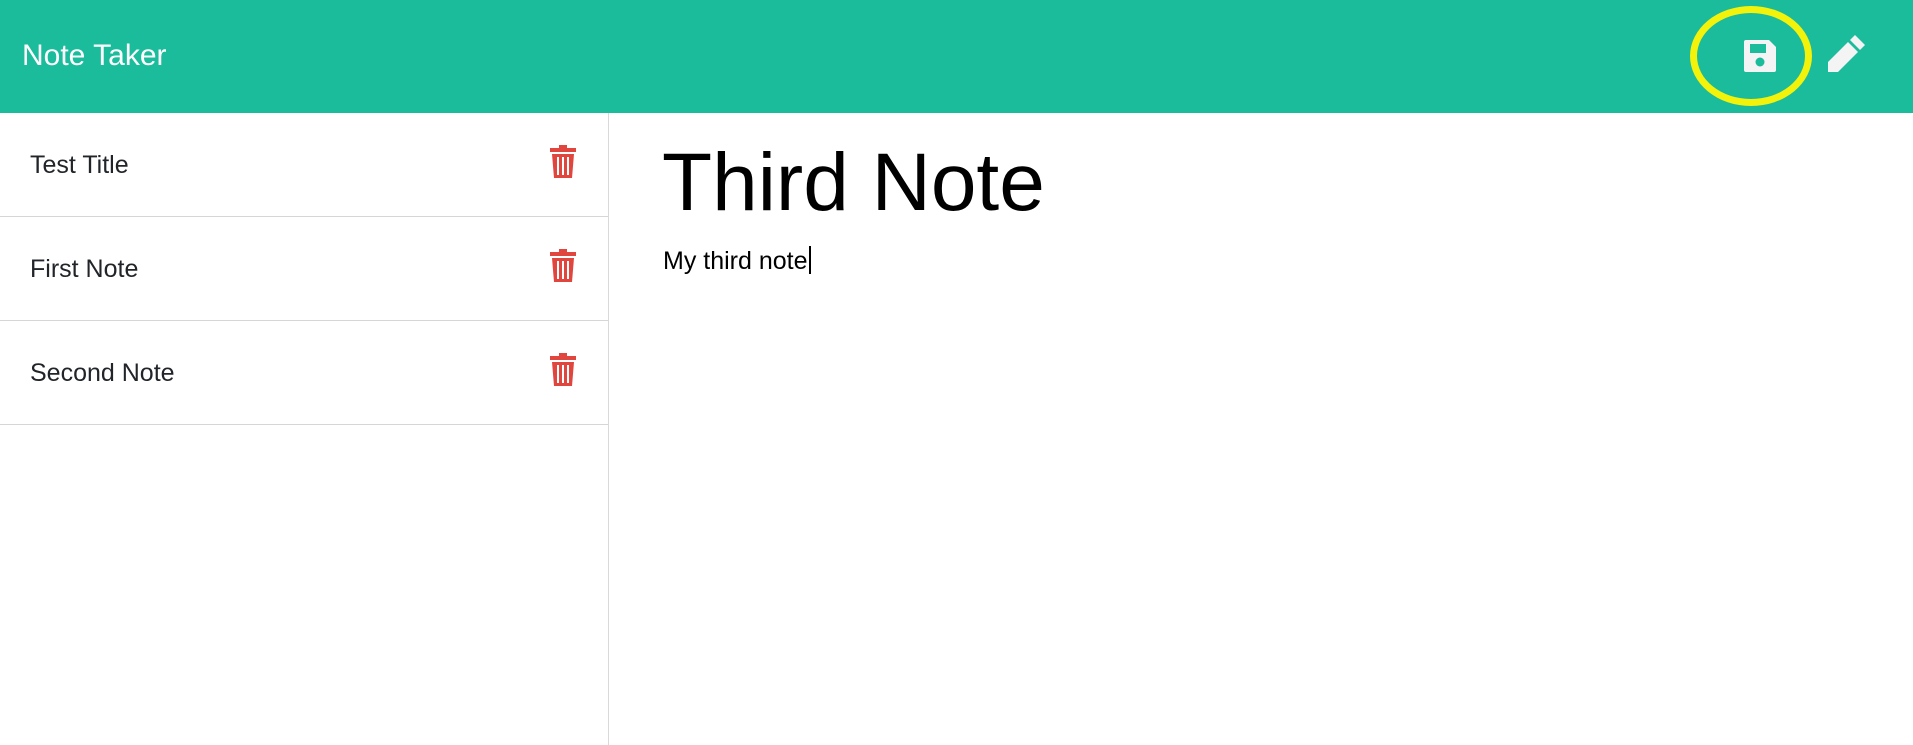  Describe the element at coordinates (853, 183) in the screenshot. I see `note-title-input: Third Note` at that location.